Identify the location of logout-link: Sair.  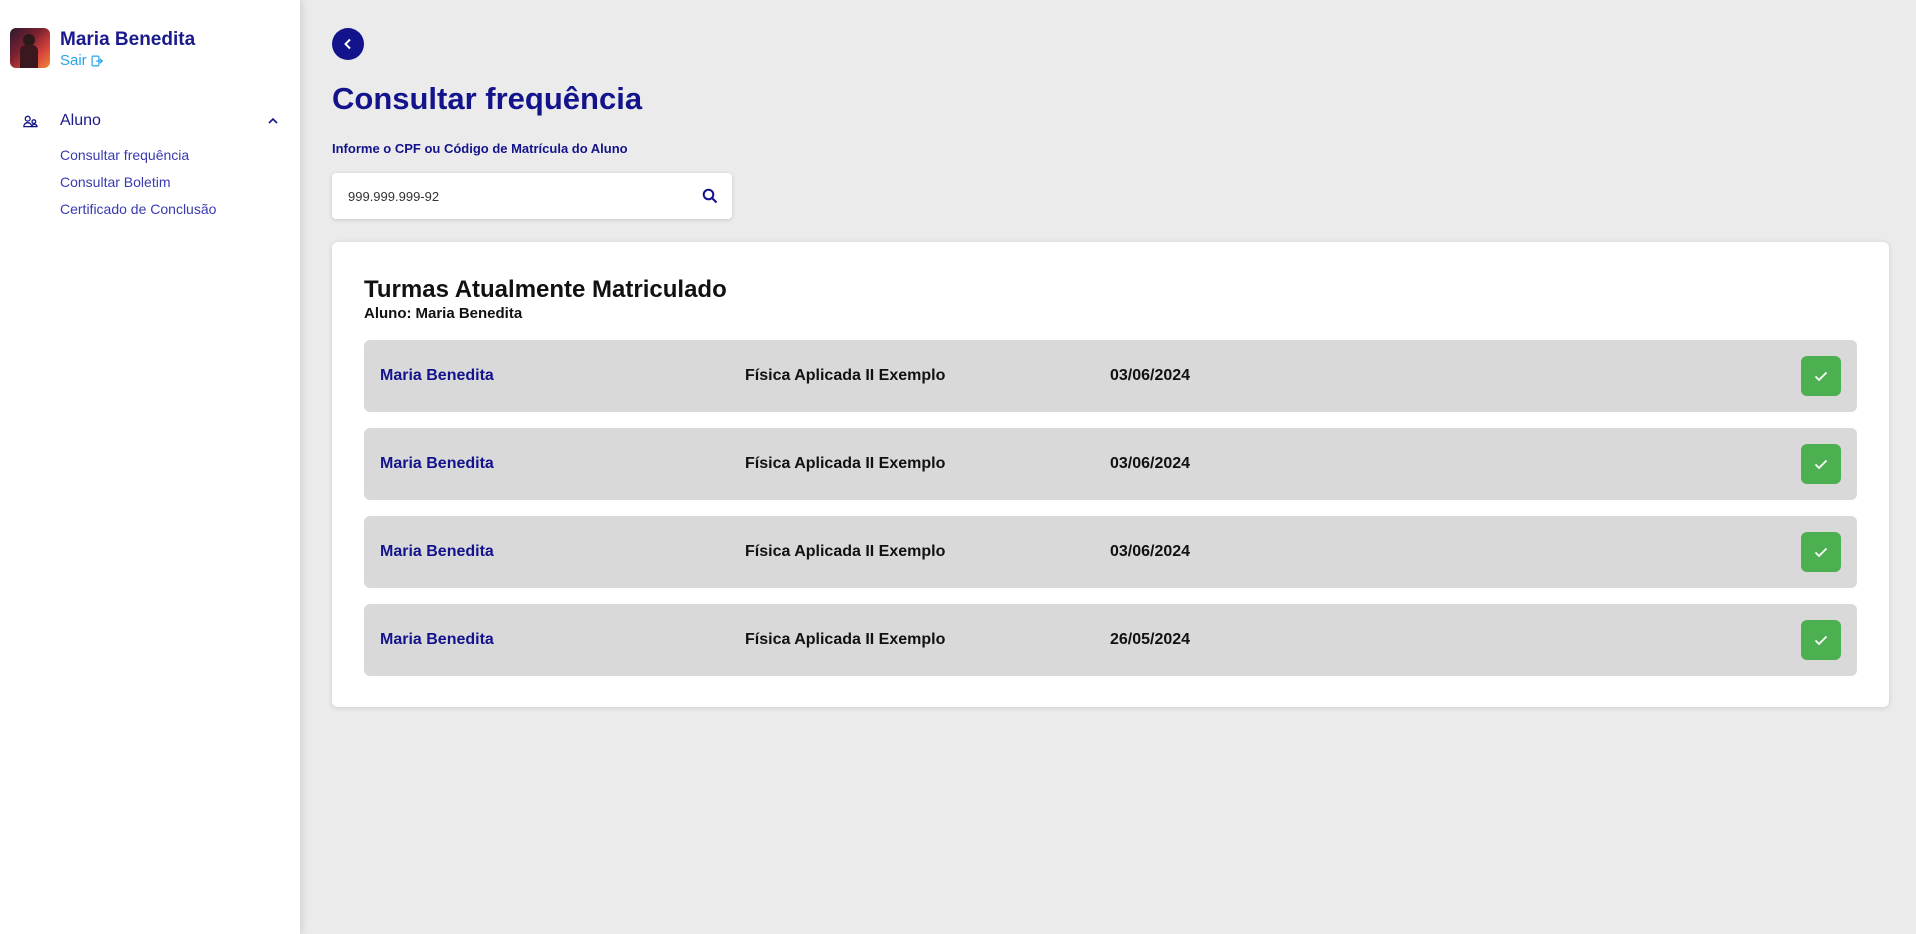
(127, 60).